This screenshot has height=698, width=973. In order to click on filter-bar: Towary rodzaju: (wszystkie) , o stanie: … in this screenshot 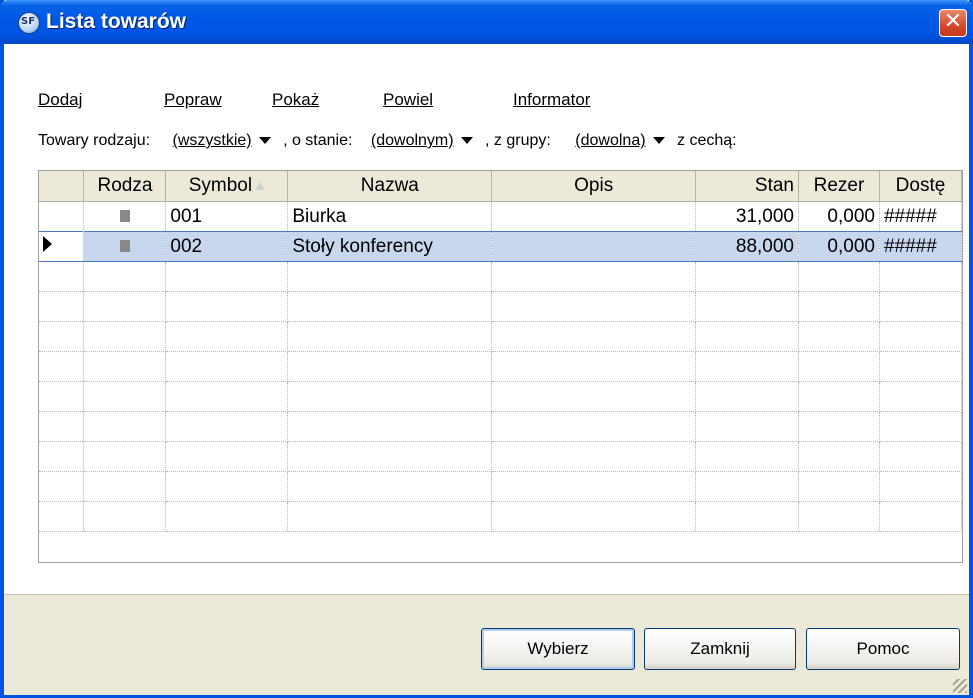, I will do `click(389, 141)`.